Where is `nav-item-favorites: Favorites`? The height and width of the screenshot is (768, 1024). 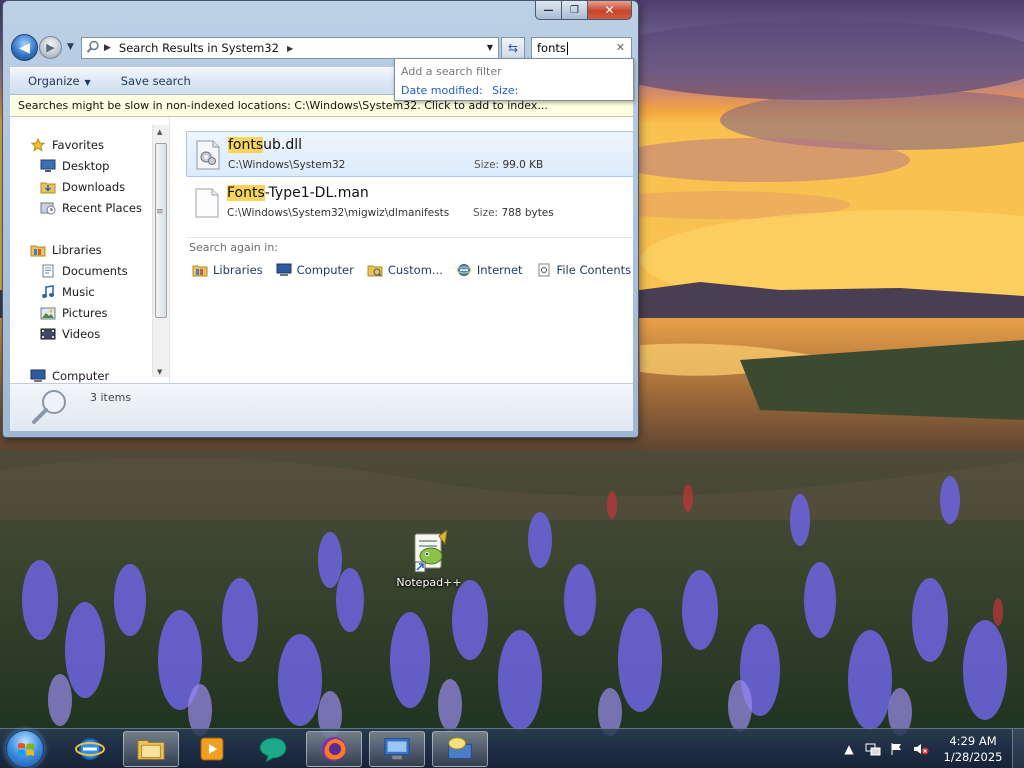 nav-item-favorites: Favorites is located at coordinates (67, 145).